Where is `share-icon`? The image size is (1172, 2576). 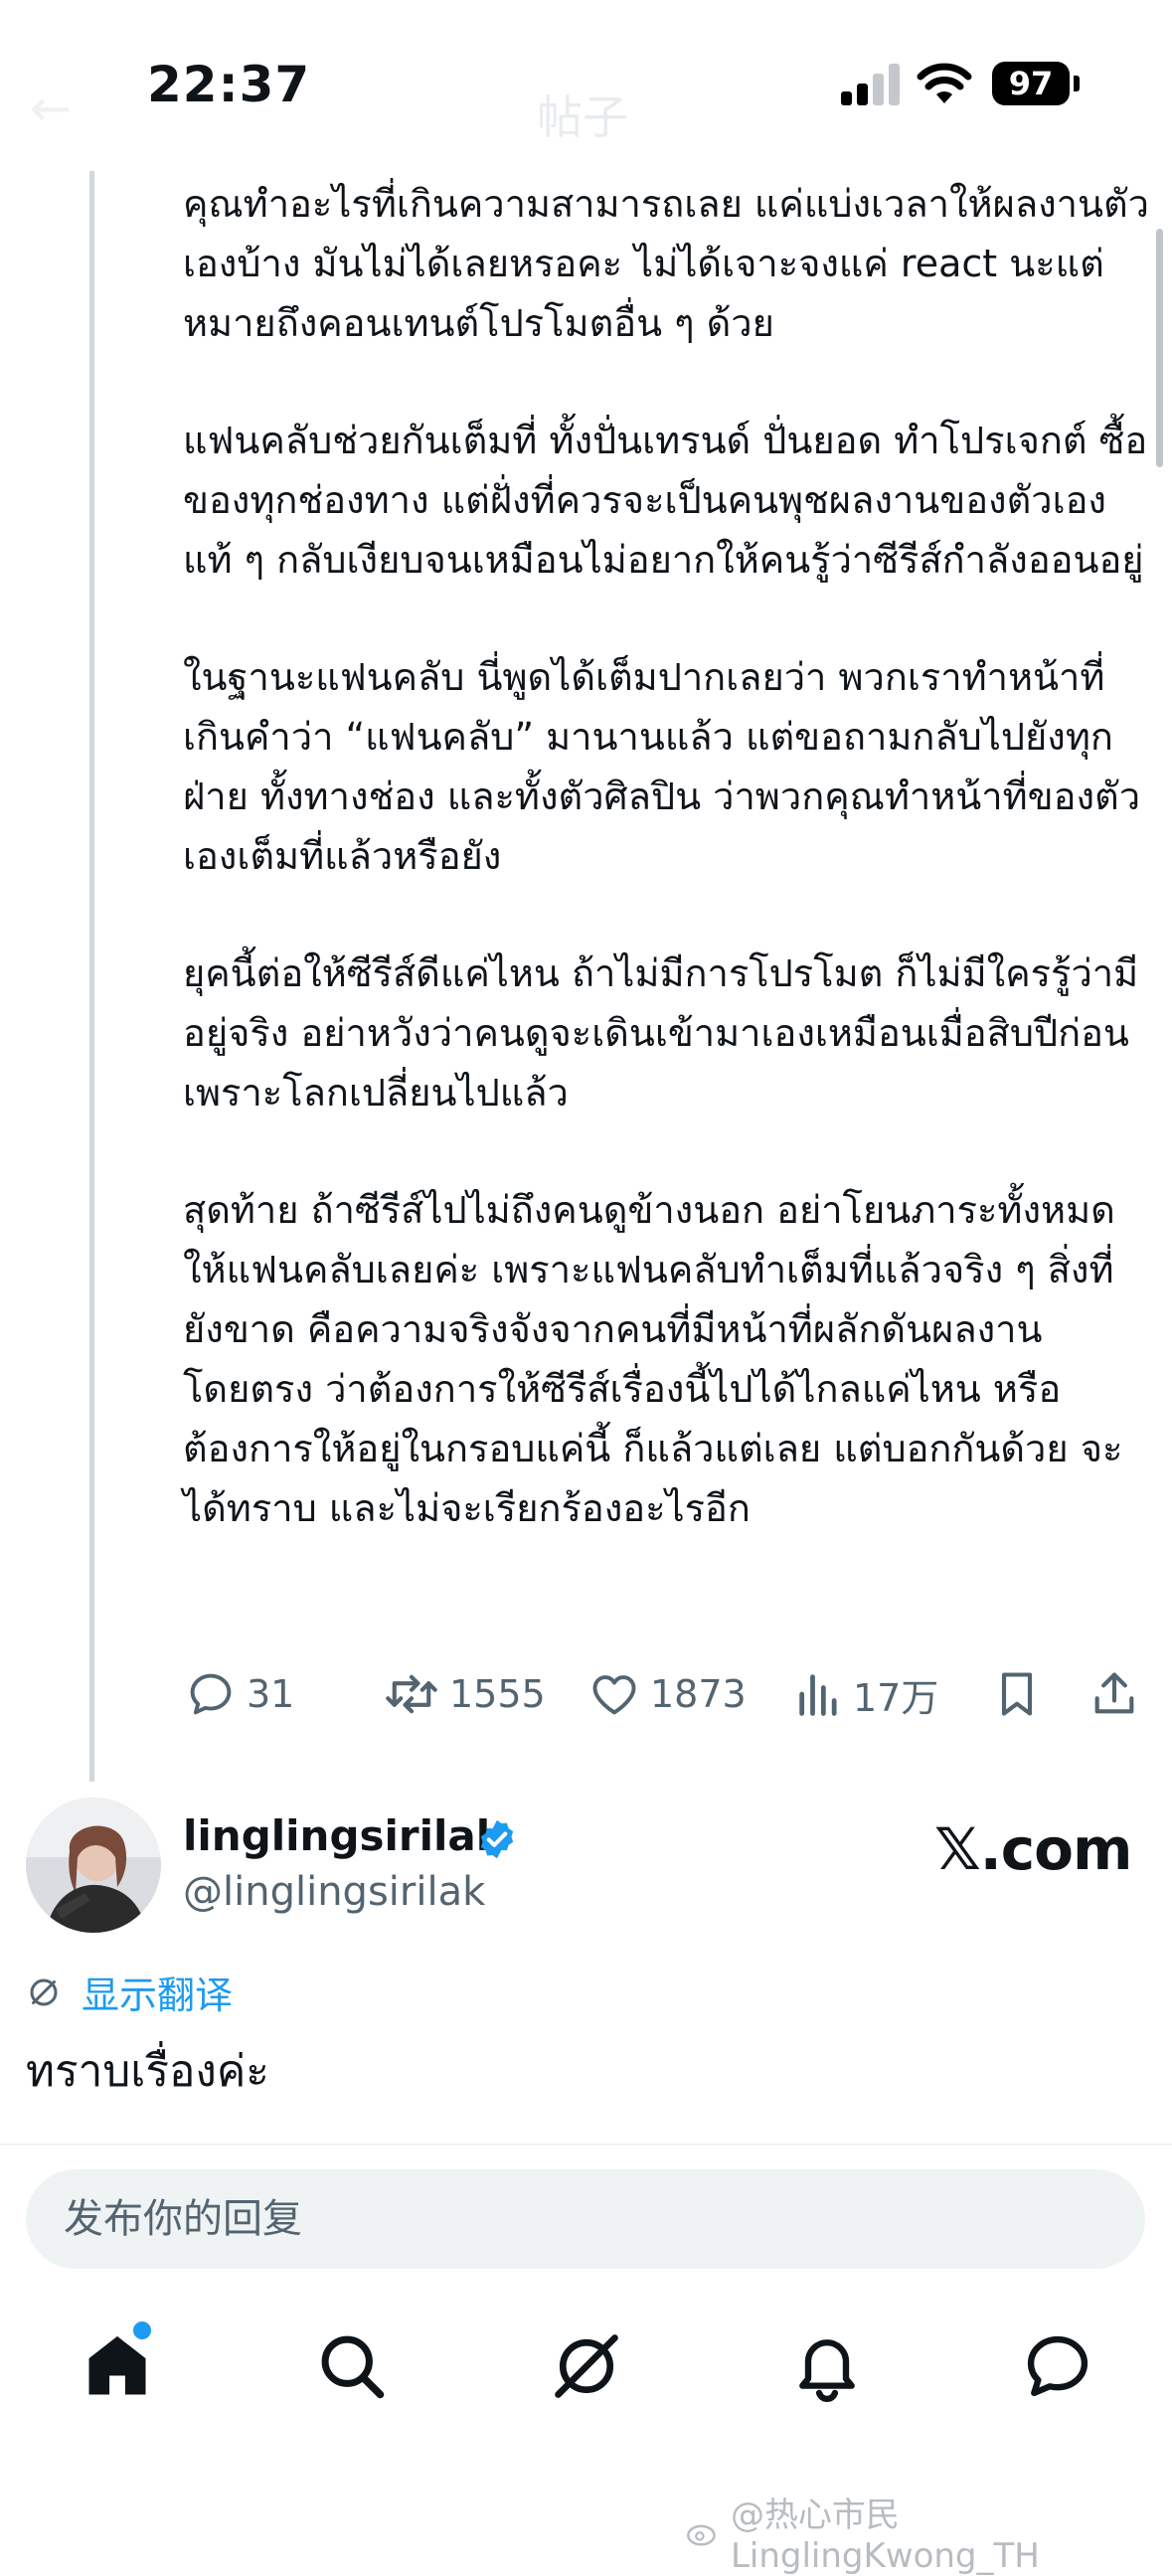 share-icon is located at coordinates (1114, 1693).